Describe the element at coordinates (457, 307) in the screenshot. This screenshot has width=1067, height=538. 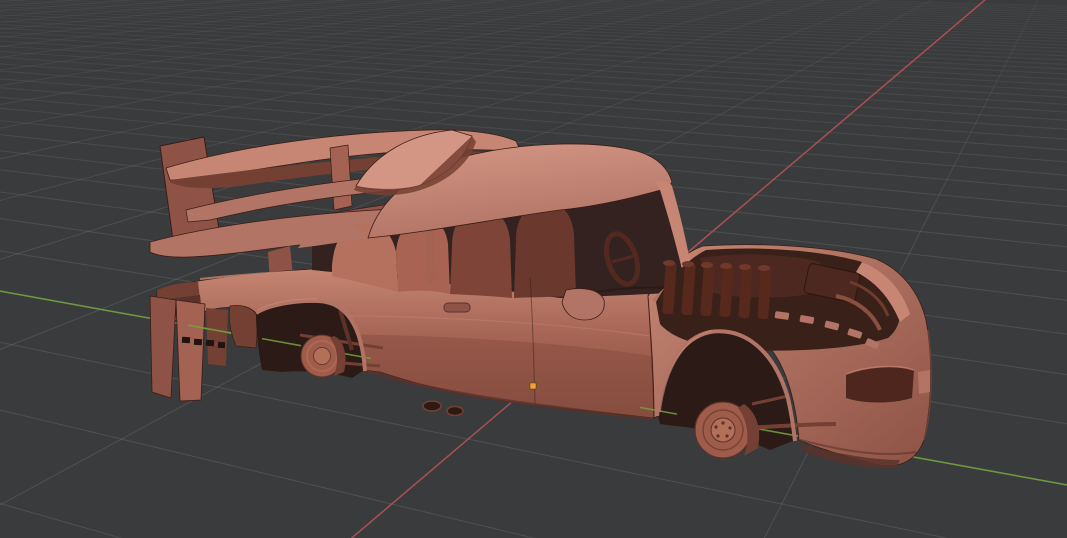
I see `door-handle` at that location.